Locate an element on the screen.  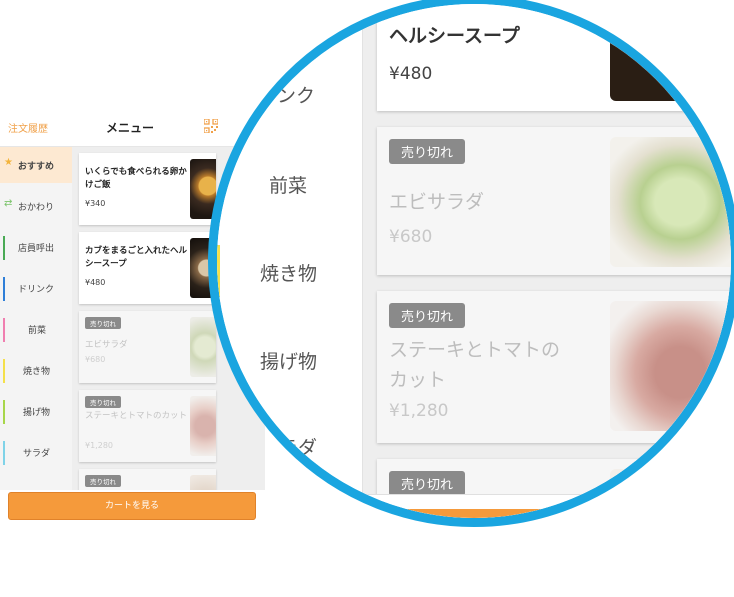
sidebar-item-refill: ⇄ おかわり is located at coordinates (36, 206).